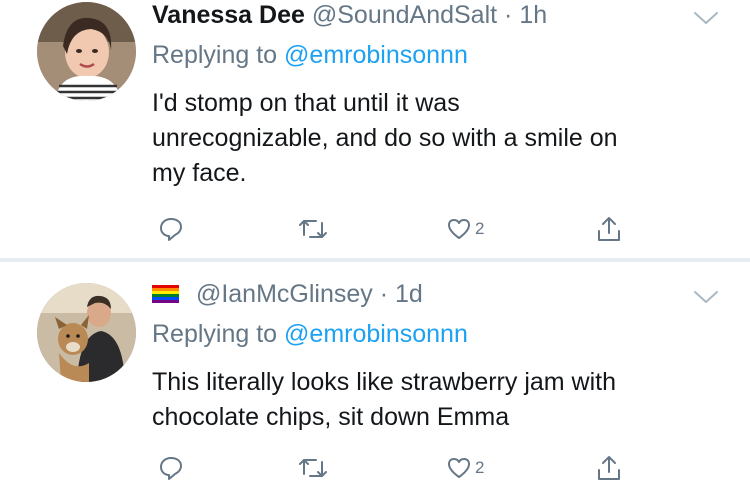 The width and height of the screenshot is (750, 493). What do you see at coordinates (165, 294) in the screenshot?
I see `rainbow-flag-icon` at bounding box center [165, 294].